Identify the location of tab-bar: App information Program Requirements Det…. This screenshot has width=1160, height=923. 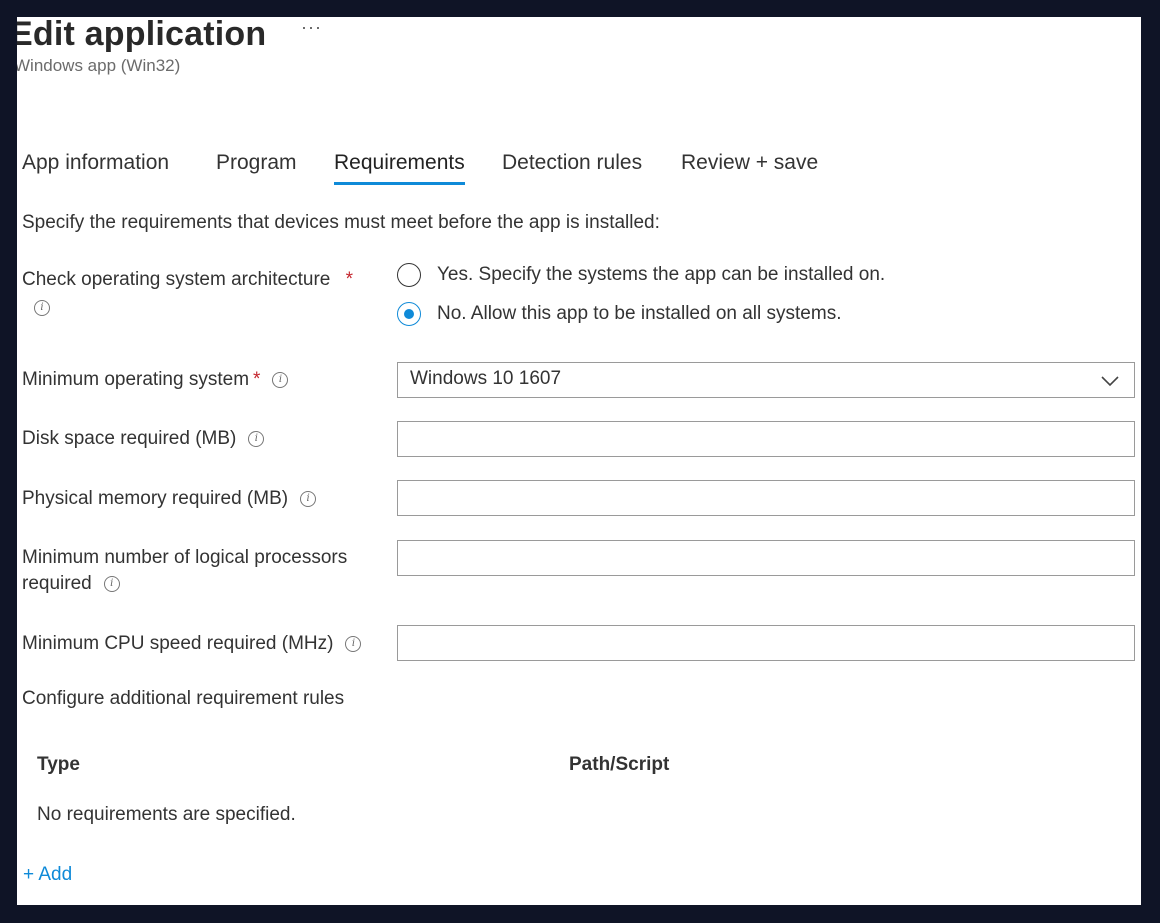
(572, 170).